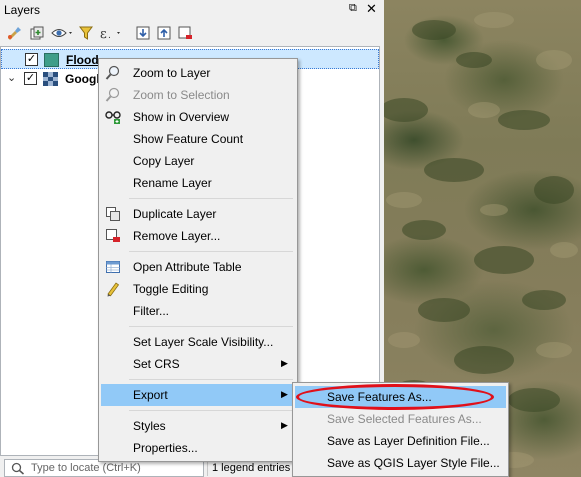 The height and width of the screenshot is (477, 581). Describe the element at coordinates (156, 364) in the screenshot. I see `menu-item-label: Set CRS` at that location.